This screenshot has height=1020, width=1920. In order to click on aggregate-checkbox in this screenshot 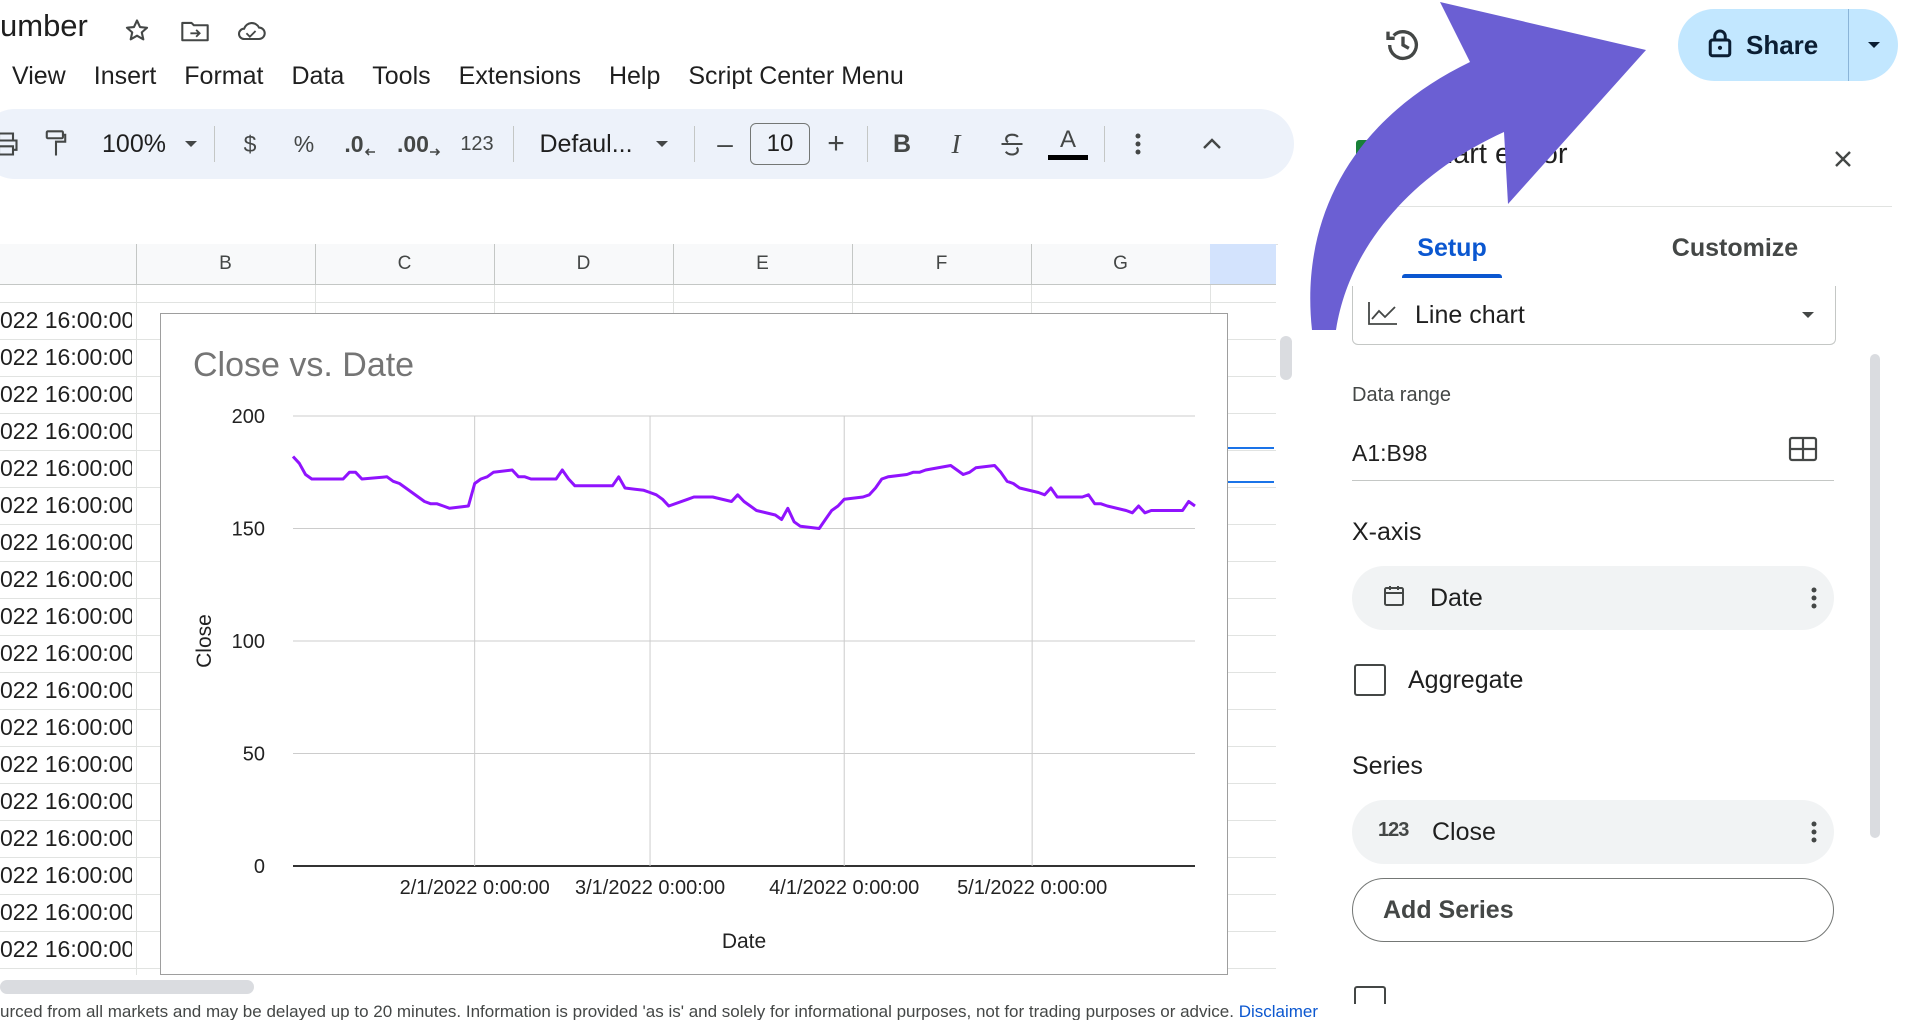, I will do `click(1370, 680)`.